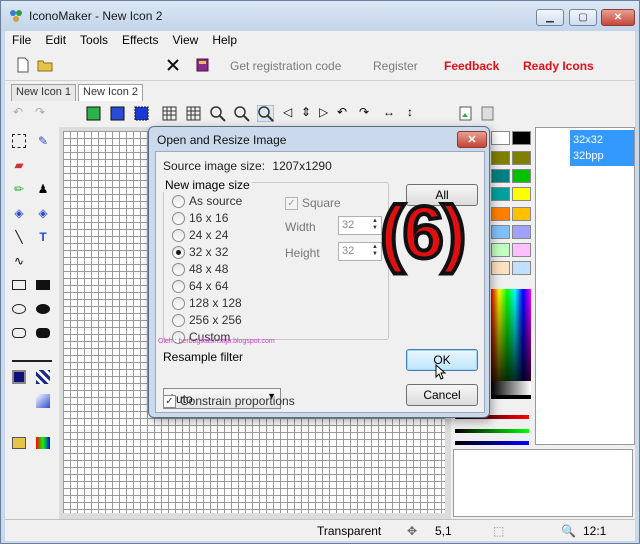  I want to click on rotate-right-icon: ↷, so click(367, 113).